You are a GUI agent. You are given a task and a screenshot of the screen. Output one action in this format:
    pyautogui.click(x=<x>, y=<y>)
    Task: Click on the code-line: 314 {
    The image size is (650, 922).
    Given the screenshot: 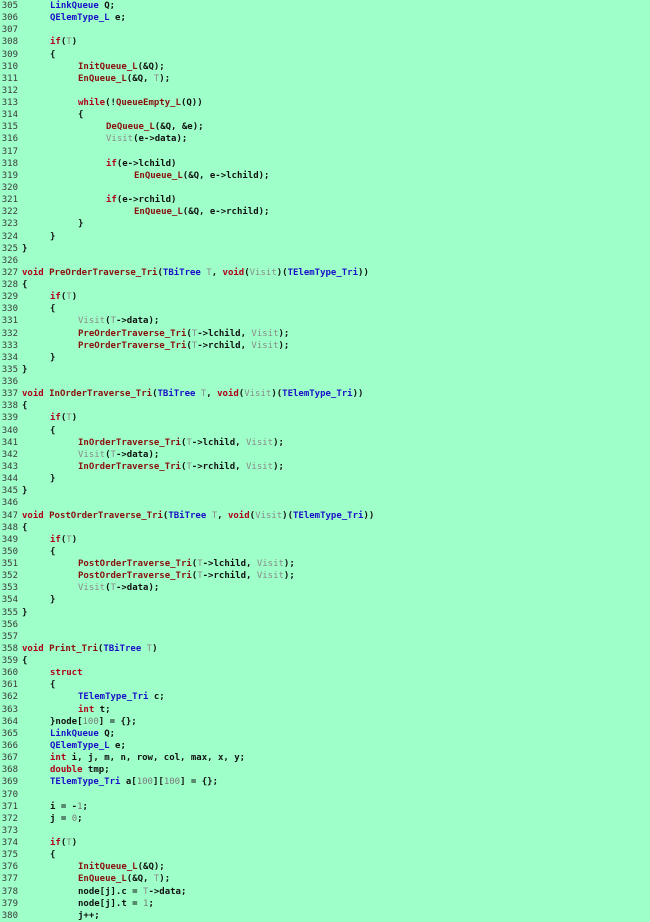 What is the action you would take?
    pyautogui.click(x=42, y=115)
    